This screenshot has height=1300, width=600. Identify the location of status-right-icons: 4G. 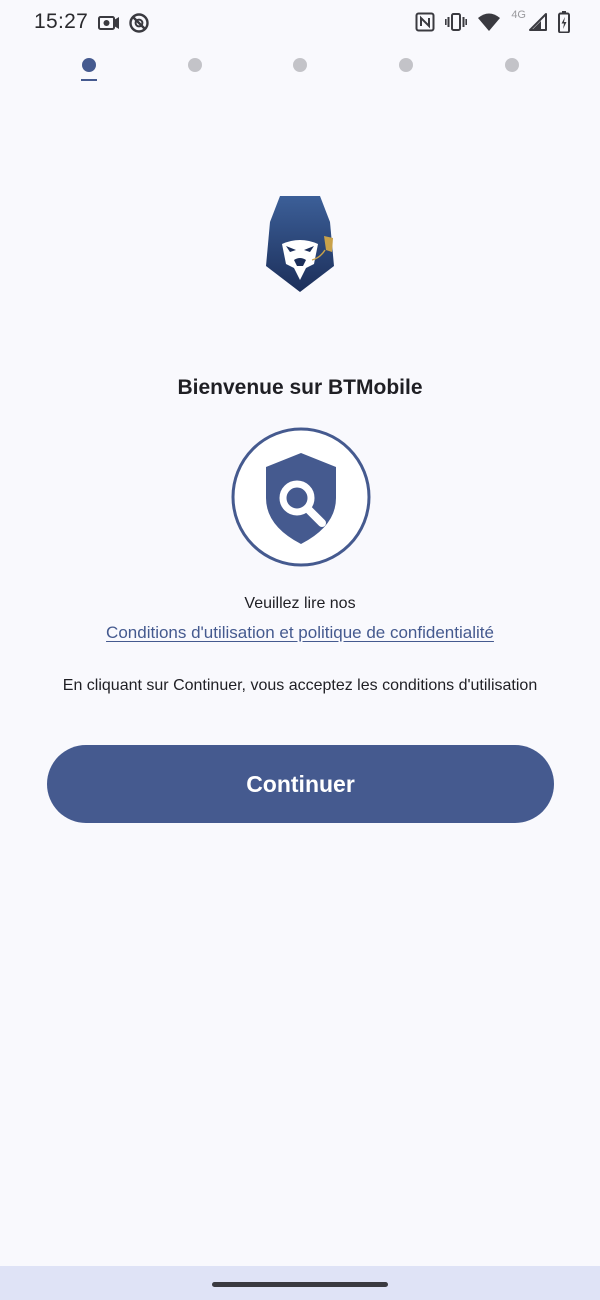
(492, 21).